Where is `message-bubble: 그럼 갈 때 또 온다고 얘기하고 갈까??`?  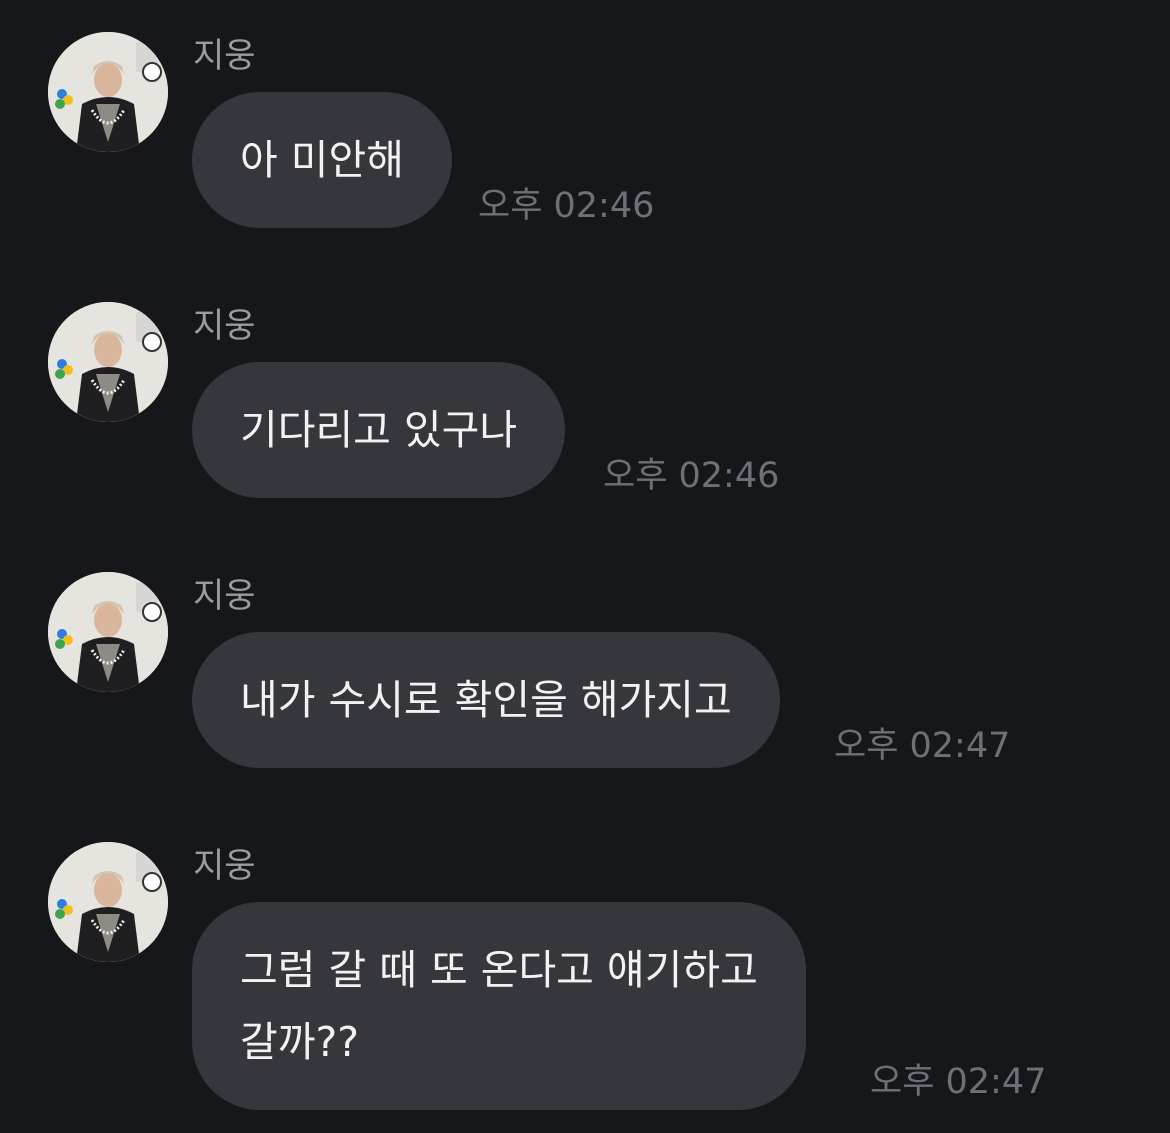 message-bubble: 그럼 갈 때 또 온다고 얘기하고 갈까?? is located at coordinates (499, 1006).